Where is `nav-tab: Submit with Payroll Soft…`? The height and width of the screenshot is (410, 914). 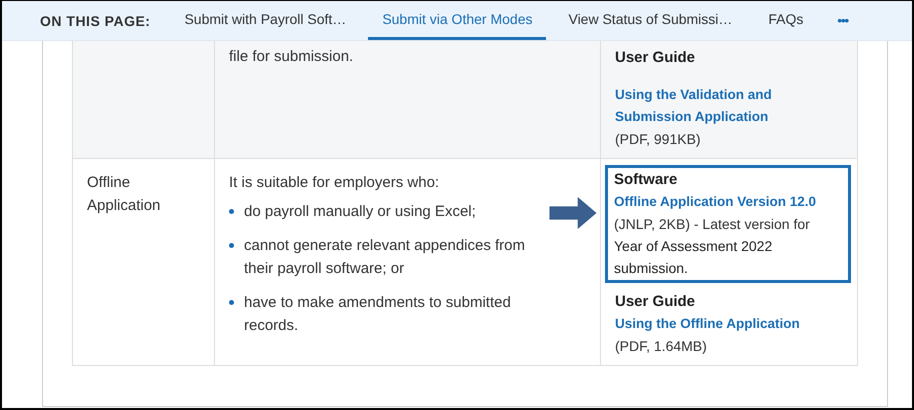
nav-tab: Submit with Payroll Soft… is located at coordinates (265, 20).